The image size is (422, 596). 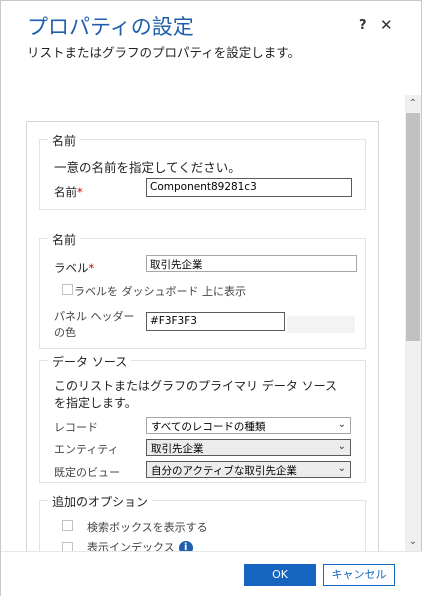 I want to click on panel-header-color-input: #F3F3F3, so click(x=215, y=321).